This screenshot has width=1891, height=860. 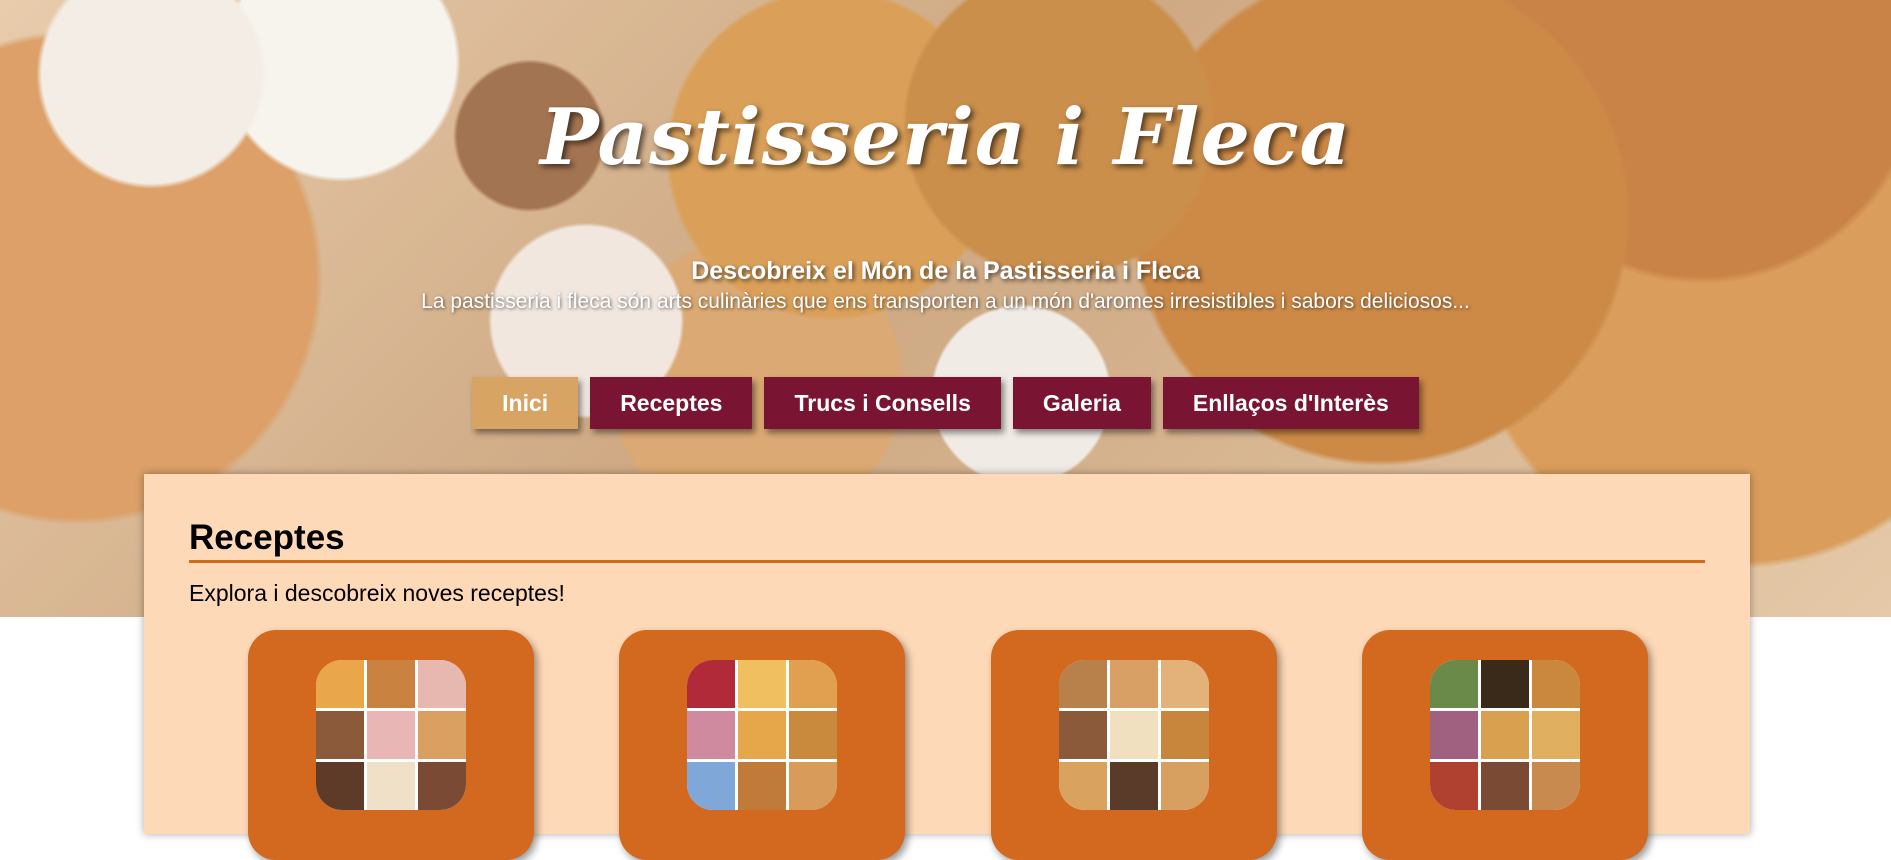 What do you see at coordinates (882, 403) in the screenshot?
I see `nav-item-trucs-i-consells: Trucs i Consells` at bounding box center [882, 403].